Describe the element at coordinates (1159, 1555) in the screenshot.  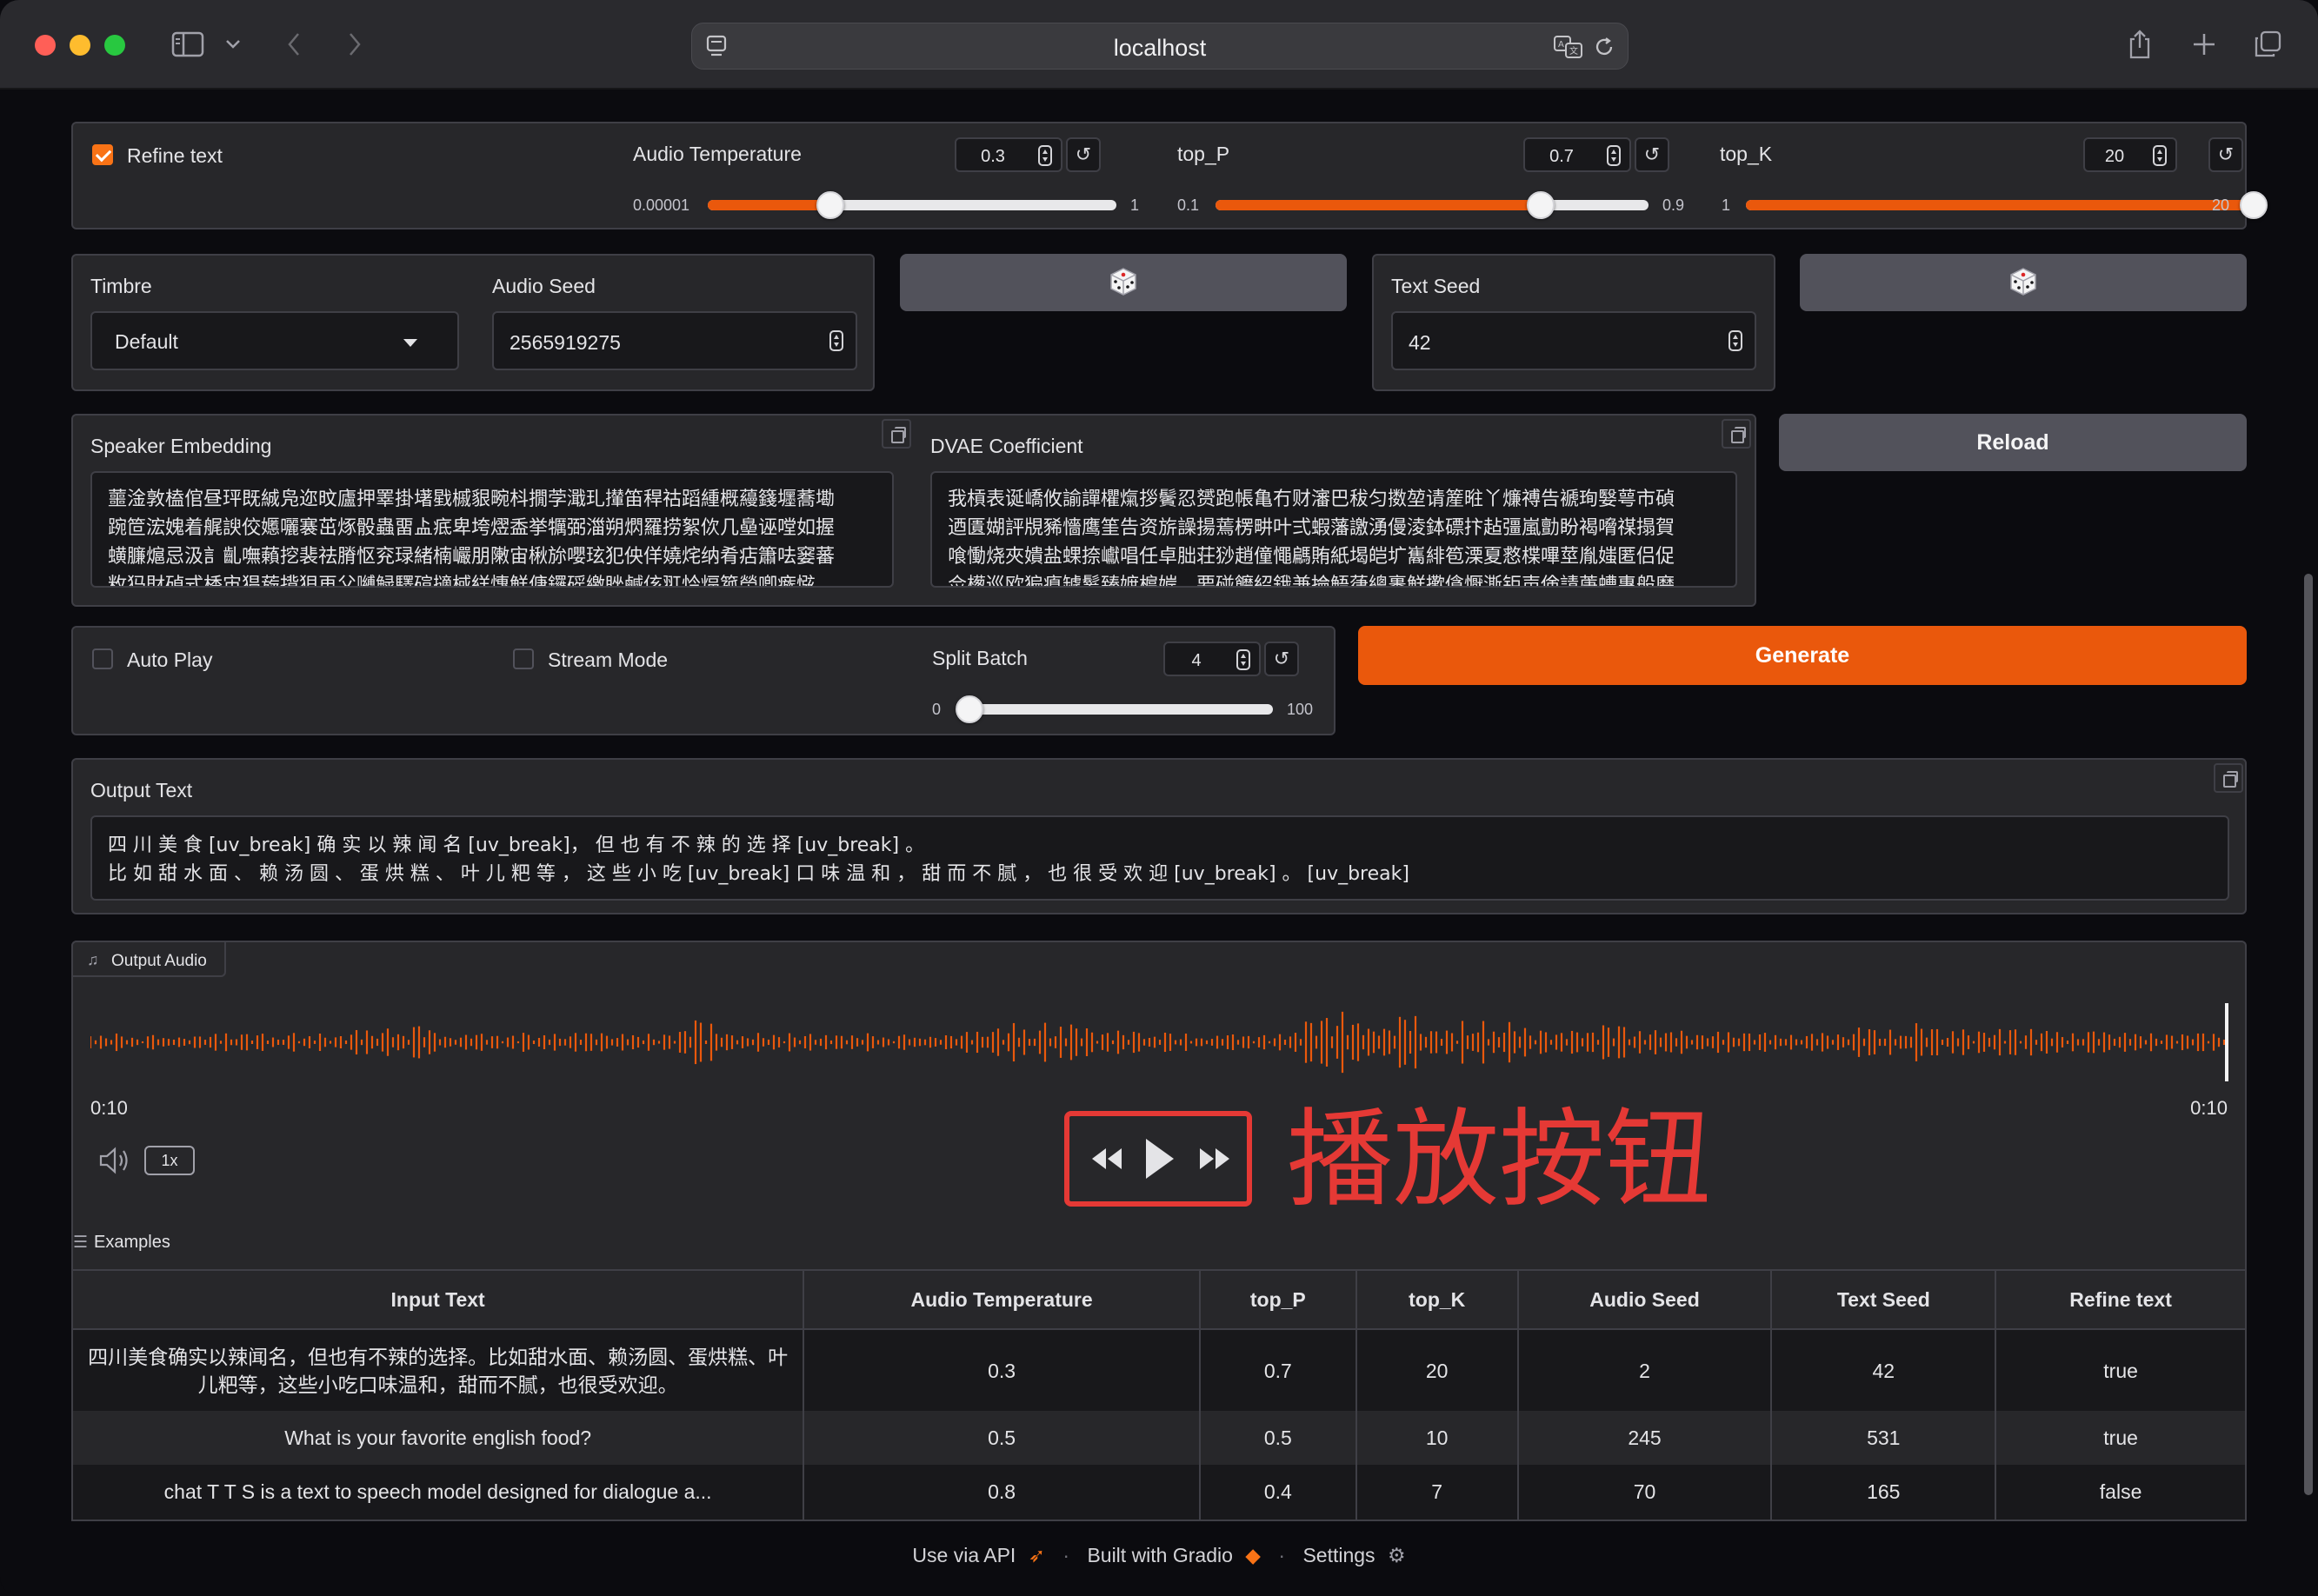
I see `built-with-gradio-link: Built with Gradio` at that location.